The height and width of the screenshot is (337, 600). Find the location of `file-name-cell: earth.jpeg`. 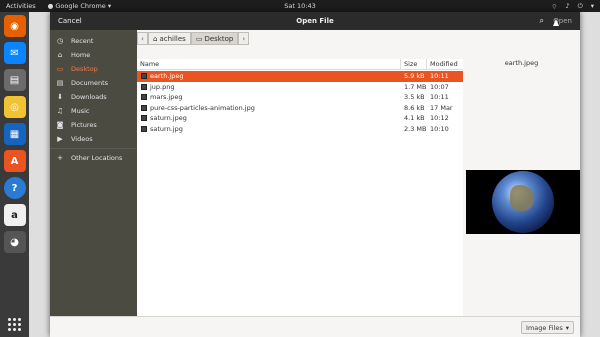

file-name-cell: earth.jpeg is located at coordinates (269, 76).